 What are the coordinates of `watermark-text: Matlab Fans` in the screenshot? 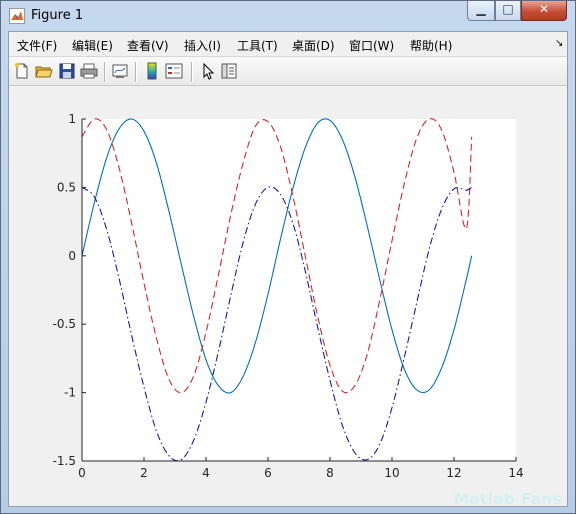 It's located at (508, 499).